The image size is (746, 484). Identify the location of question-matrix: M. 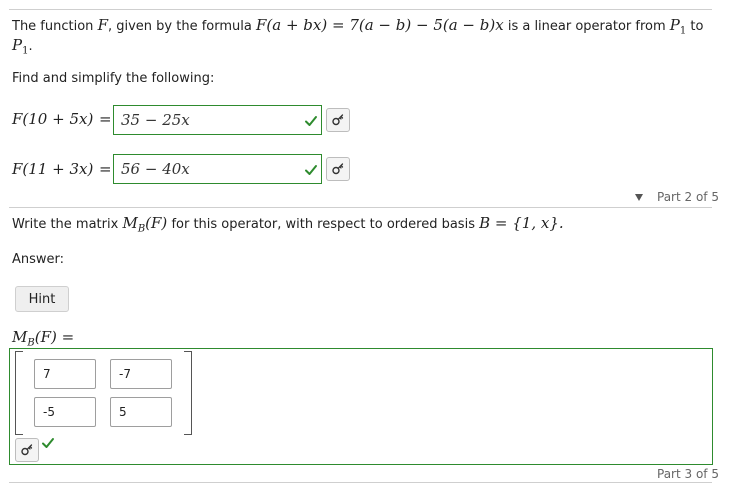
(130, 223).